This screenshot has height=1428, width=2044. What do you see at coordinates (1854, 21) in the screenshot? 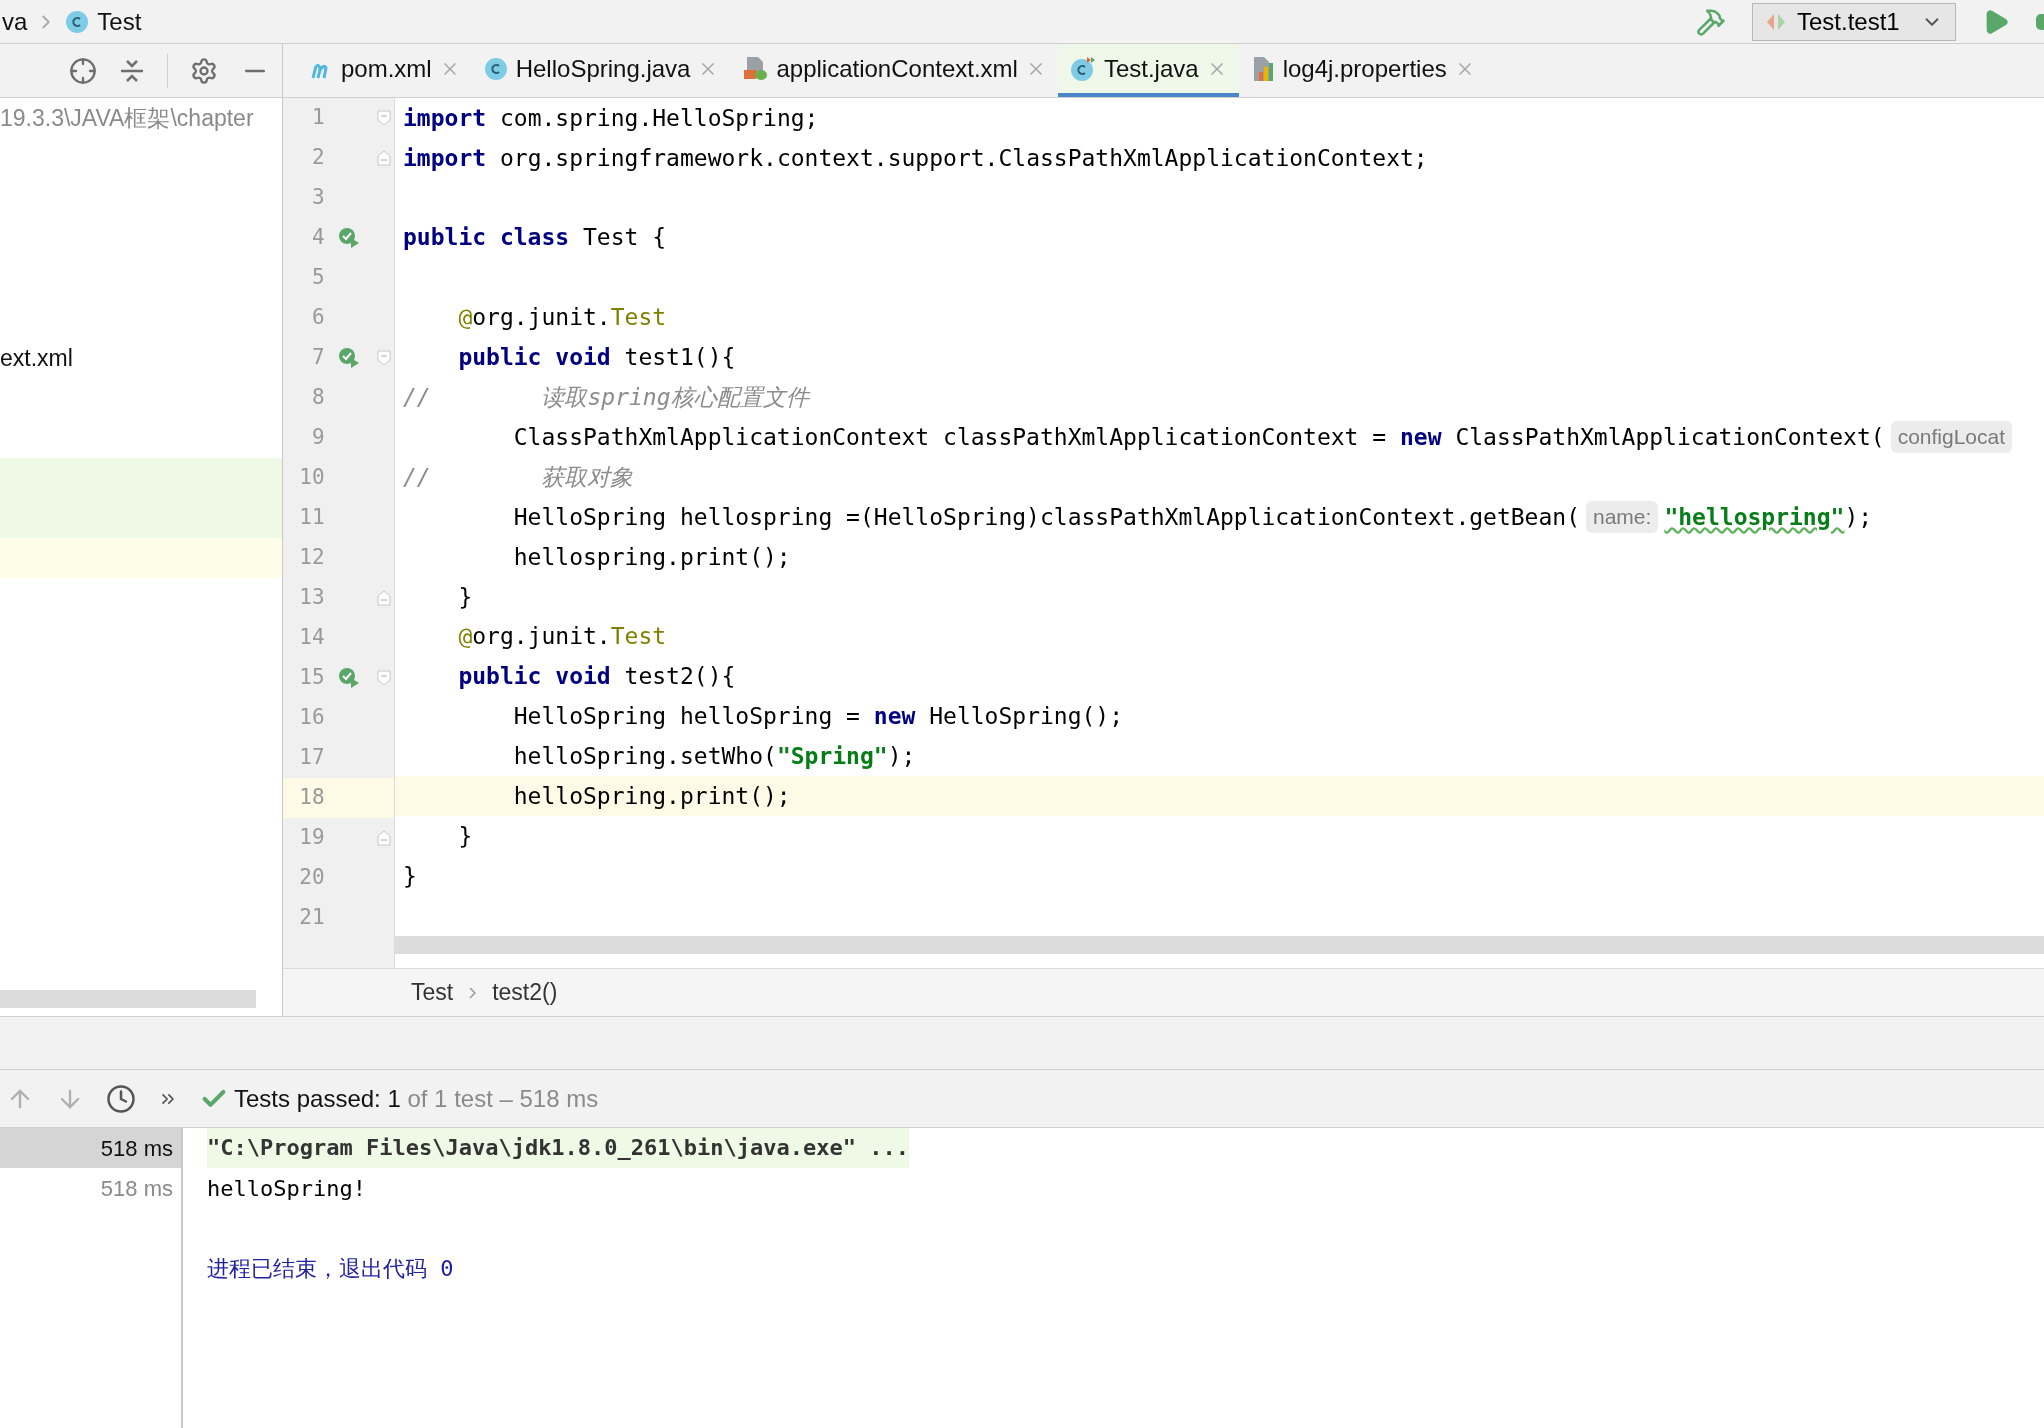
I see `run-configuration-dropdown: Test.test1` at bounding box center [1854, 21].